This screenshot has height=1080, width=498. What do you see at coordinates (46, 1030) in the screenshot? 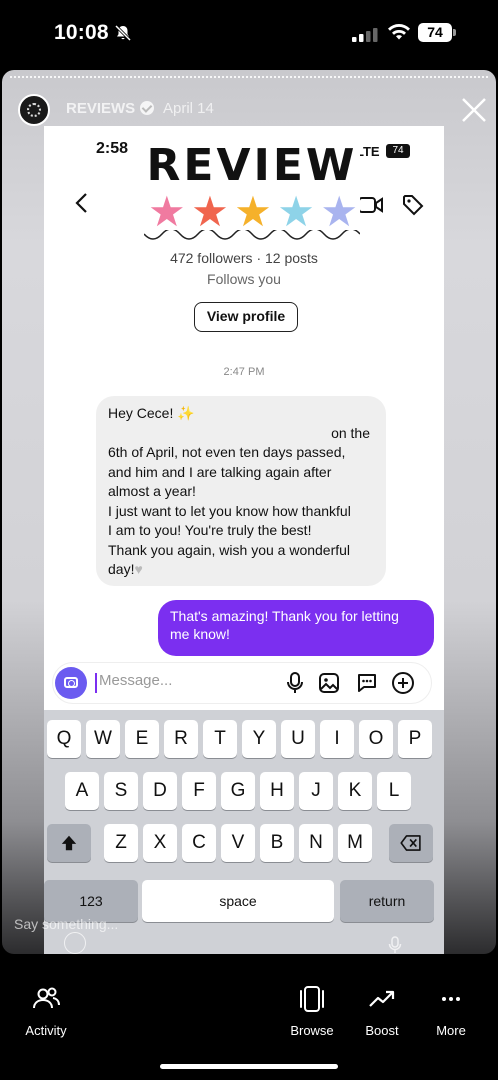
I see `nav-label: Activity` at bounding box center [46, 1030].